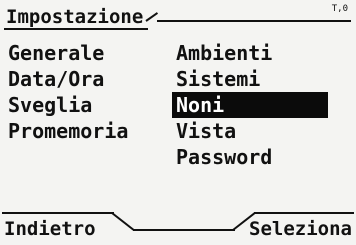 The height and width of the screenshot is (245, 356). I want to click on status-indicator: T,0, so click(339, 9).